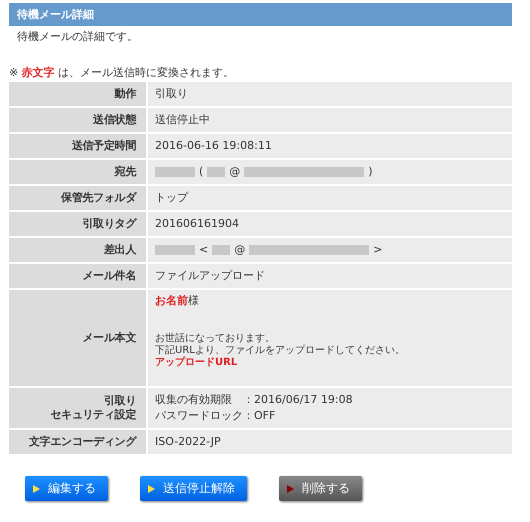  What do you see at coordinates (182, 120) in the screenshot?
I see `field-value: 送信停止中` at bounding box center [182, 120].